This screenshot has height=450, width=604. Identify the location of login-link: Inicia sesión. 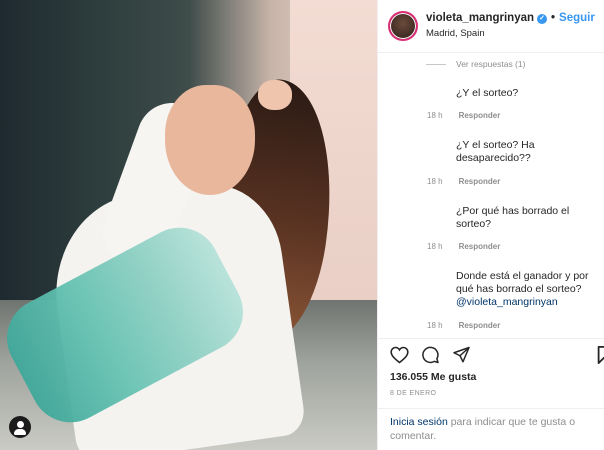
(419, 422).